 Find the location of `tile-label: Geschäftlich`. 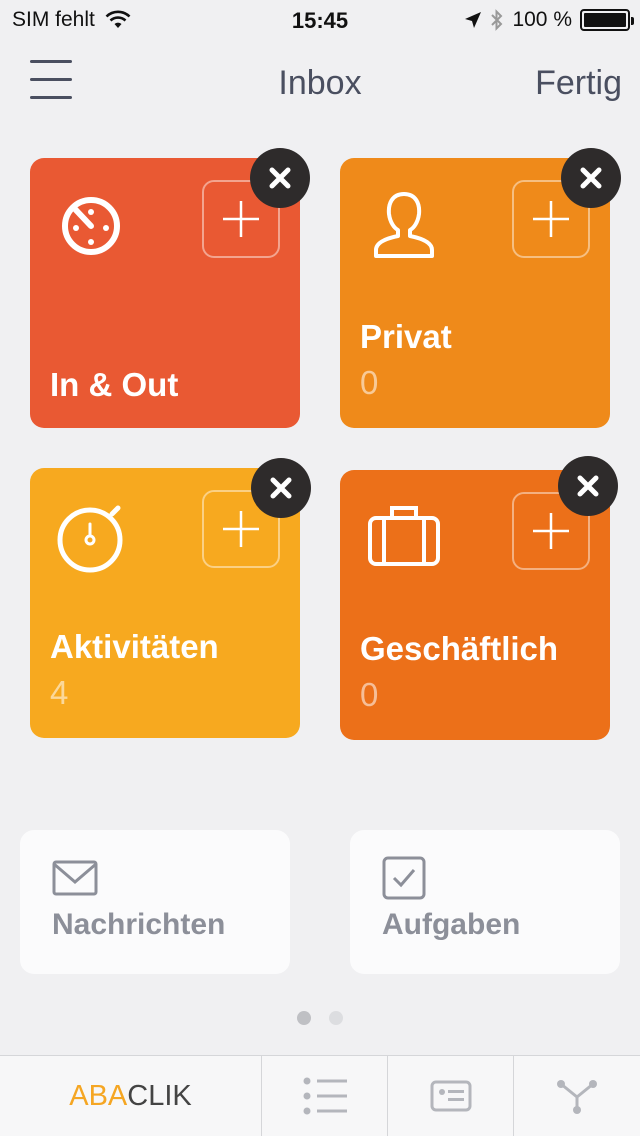

tile-label: Geschäftlich is located at coordinates (459, 648).